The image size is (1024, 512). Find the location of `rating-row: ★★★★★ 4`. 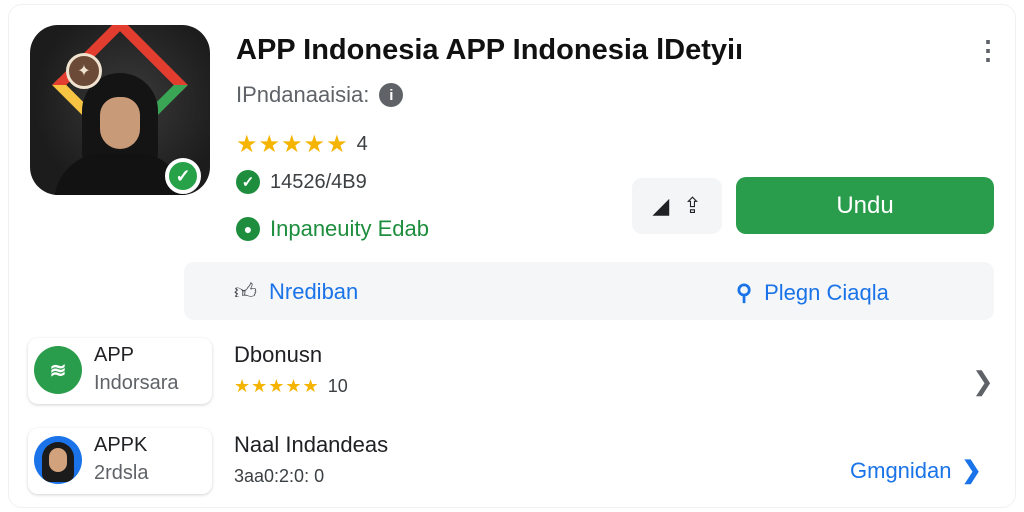

rating-row: ★★★★★ 4 is located at coordinates (302, 144).